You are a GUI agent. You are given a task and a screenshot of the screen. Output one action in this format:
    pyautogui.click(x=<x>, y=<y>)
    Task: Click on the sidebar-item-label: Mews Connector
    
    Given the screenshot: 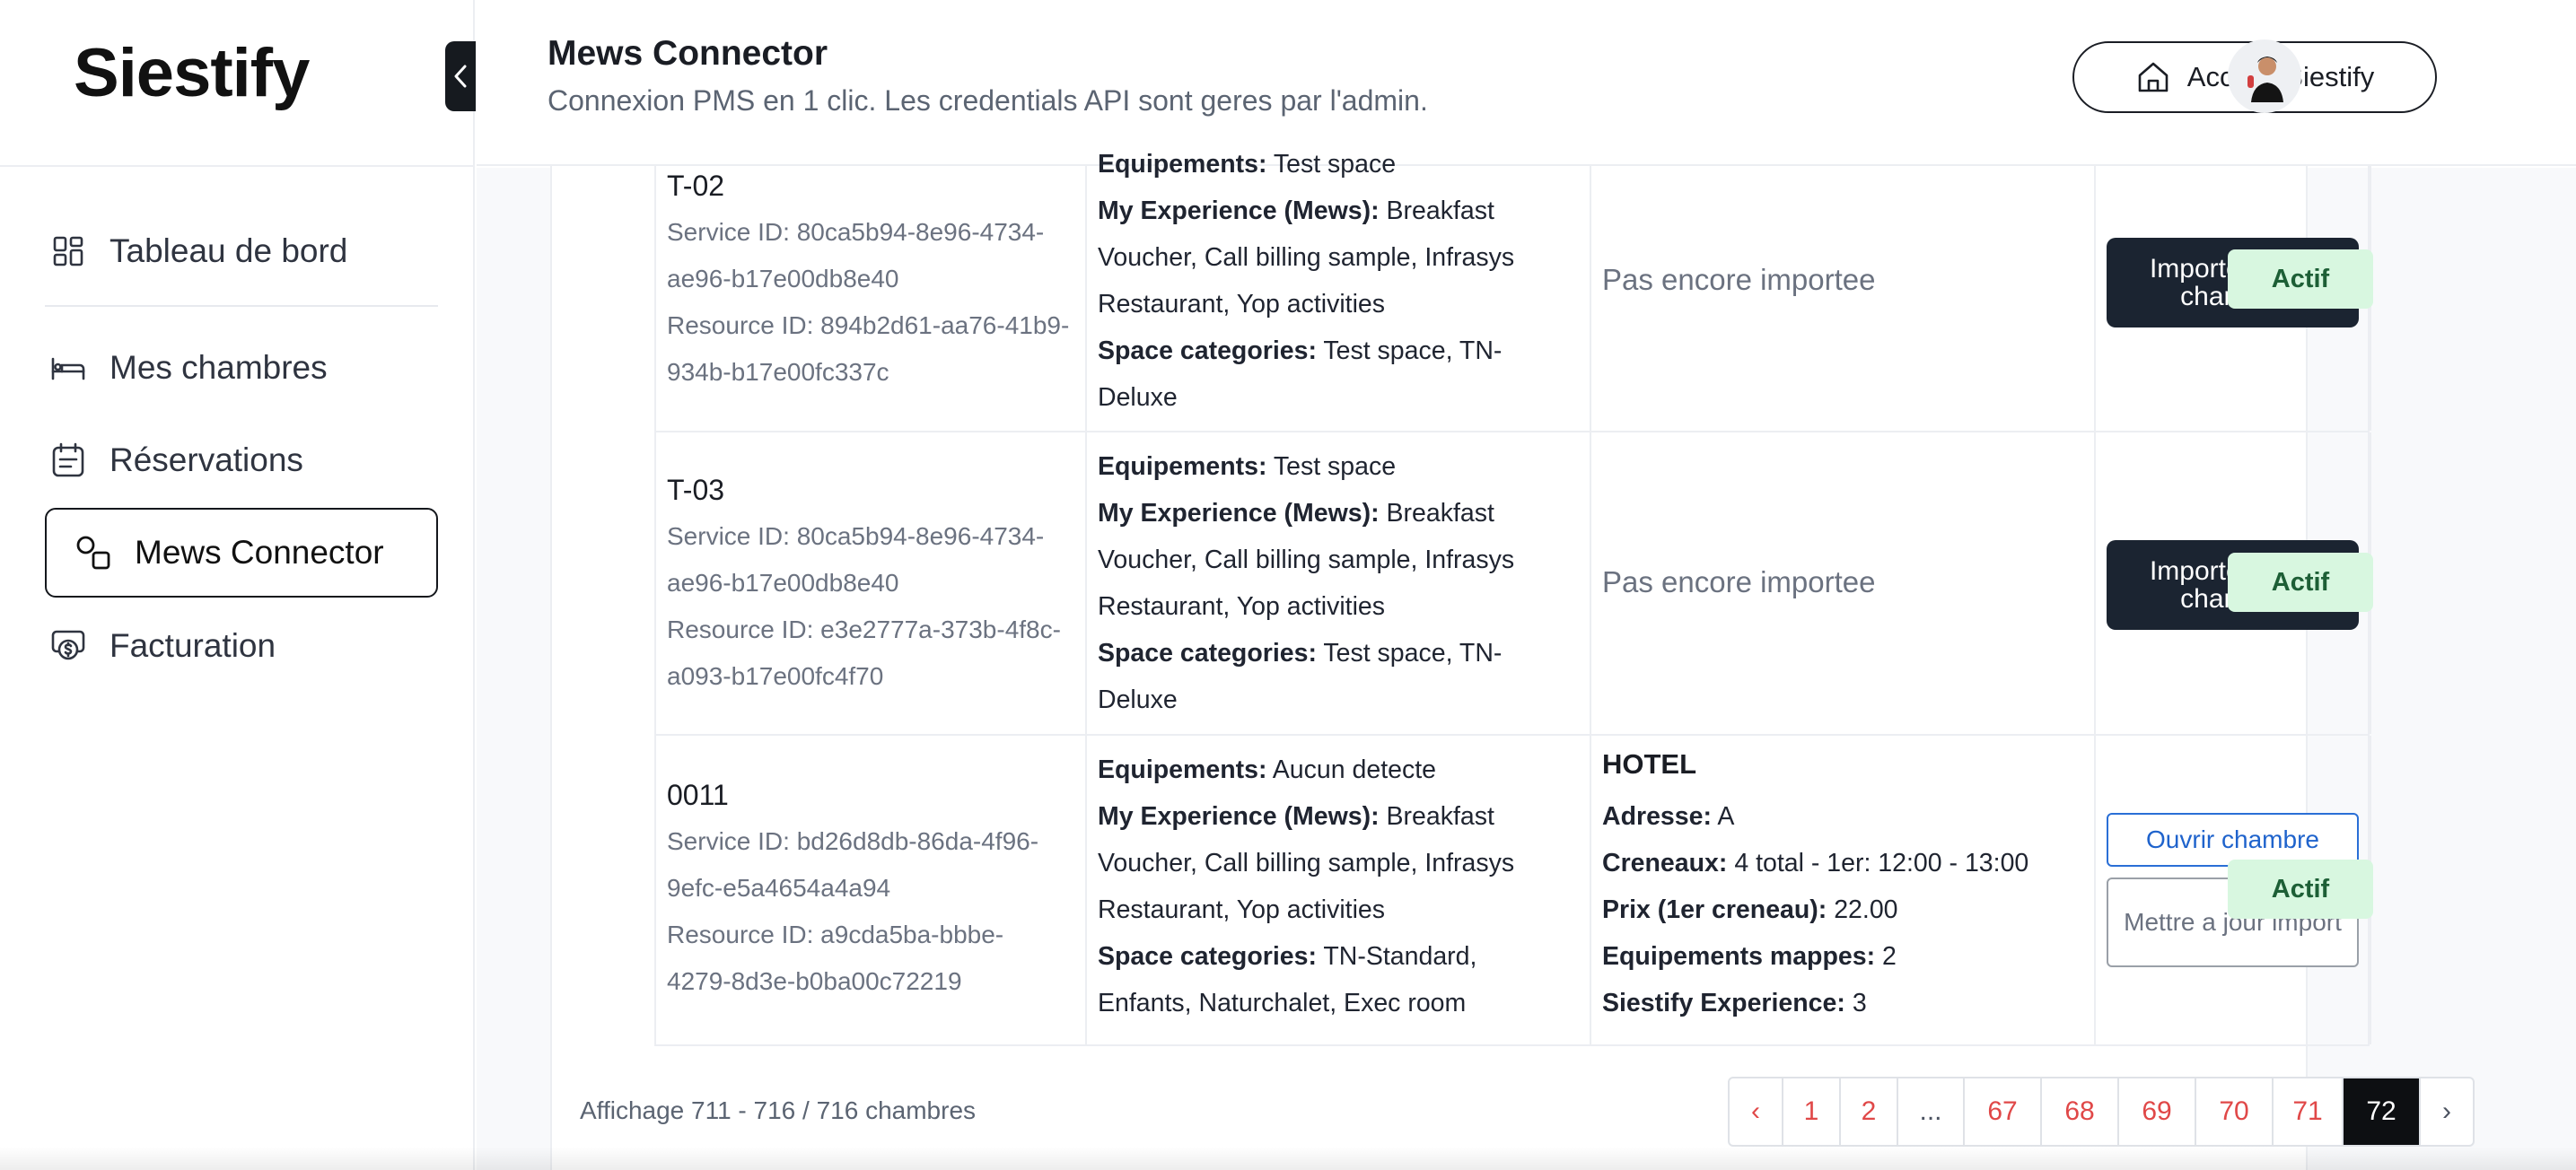 What is the action you would take?
    pyautogui.click(x=259, y=553)
    